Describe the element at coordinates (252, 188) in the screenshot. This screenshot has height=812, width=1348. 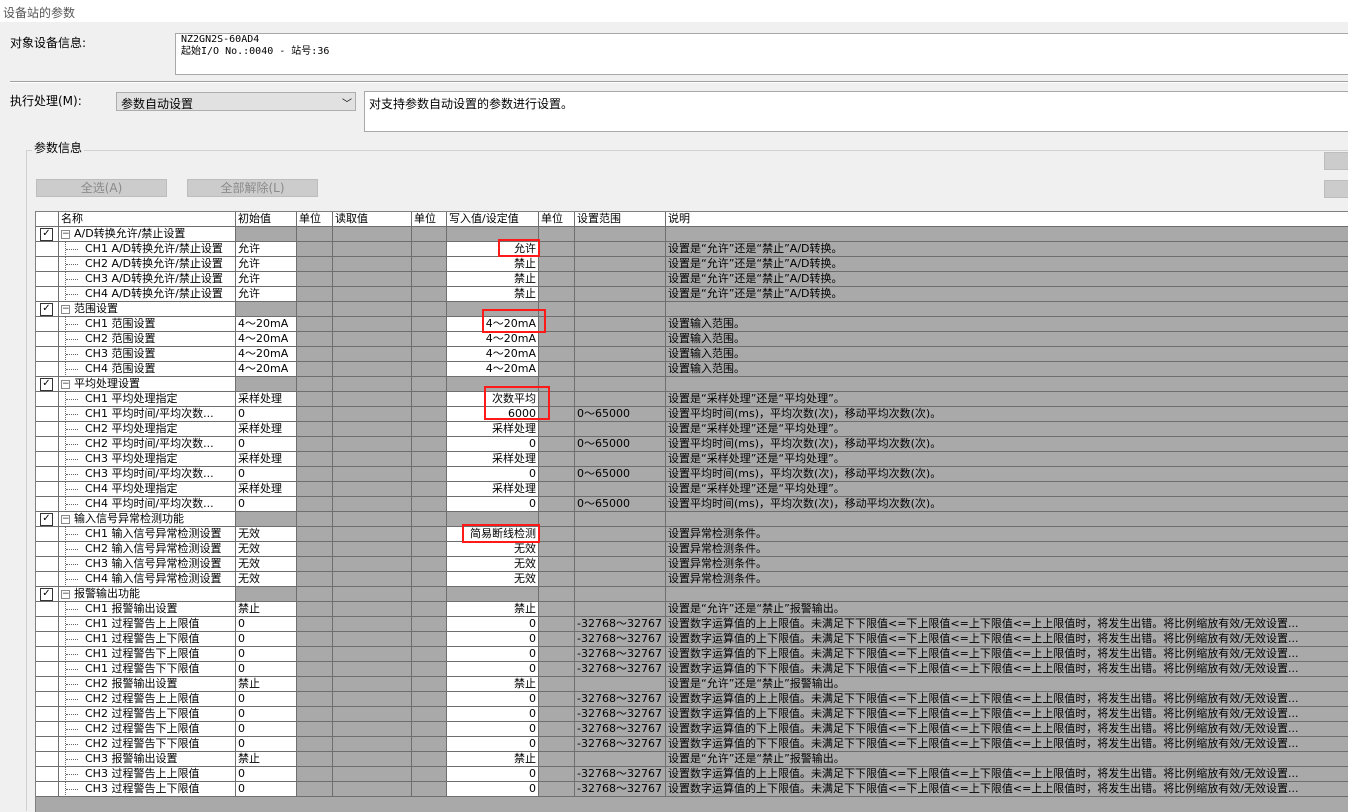
I see `clear-all-button: 全部解除(L)` at that location.